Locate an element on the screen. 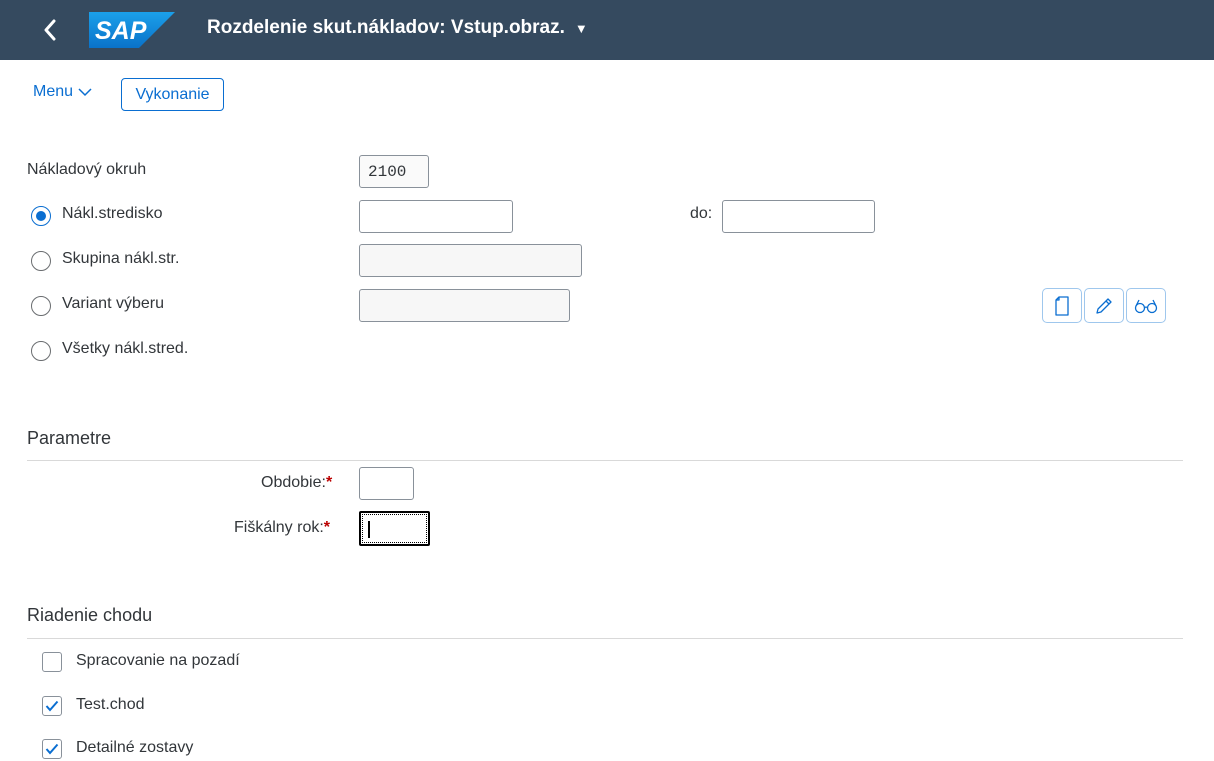 The width and height of the screenshot is (1214, 761). period-field is located at coordinates (386, 483).